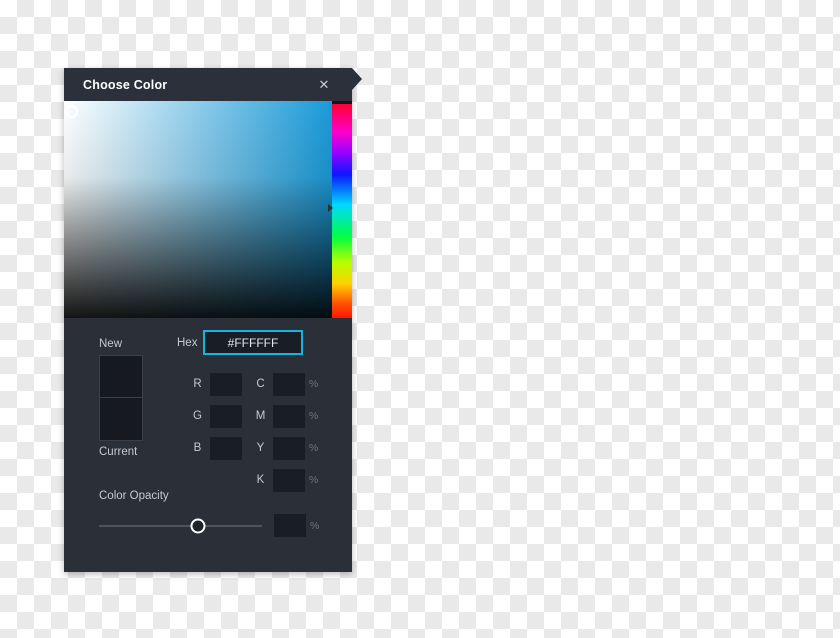 The image size is (840, 638). I want to click on new-swatch-label: New, so click(111, 344).